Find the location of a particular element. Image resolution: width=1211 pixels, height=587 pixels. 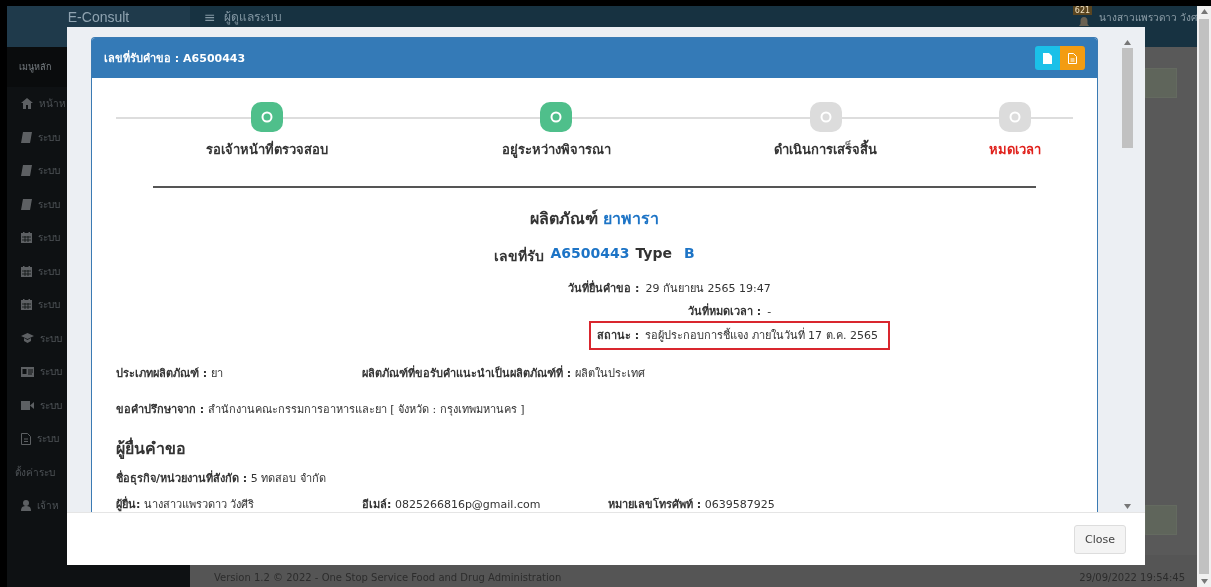

step-label: ดำเนินการเสร็จสิ้น is located at coordinates (825, 149).